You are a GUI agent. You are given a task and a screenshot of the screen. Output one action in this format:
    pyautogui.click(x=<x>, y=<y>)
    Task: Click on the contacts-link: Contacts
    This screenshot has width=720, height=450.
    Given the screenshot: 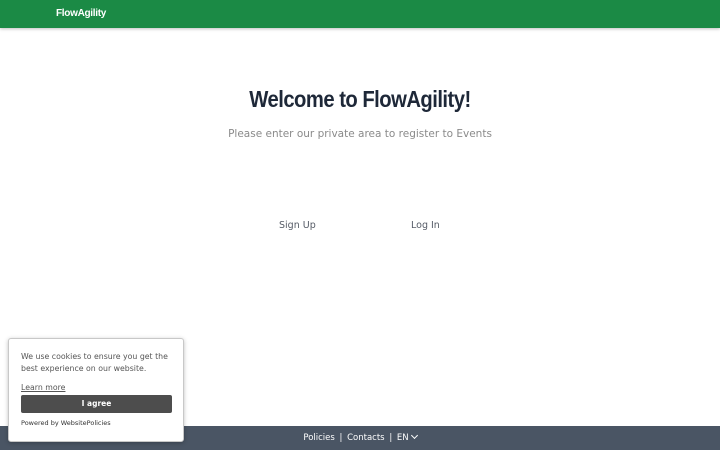 What is the action you would take?
    pyautogui.click(x=366, y=438)
    